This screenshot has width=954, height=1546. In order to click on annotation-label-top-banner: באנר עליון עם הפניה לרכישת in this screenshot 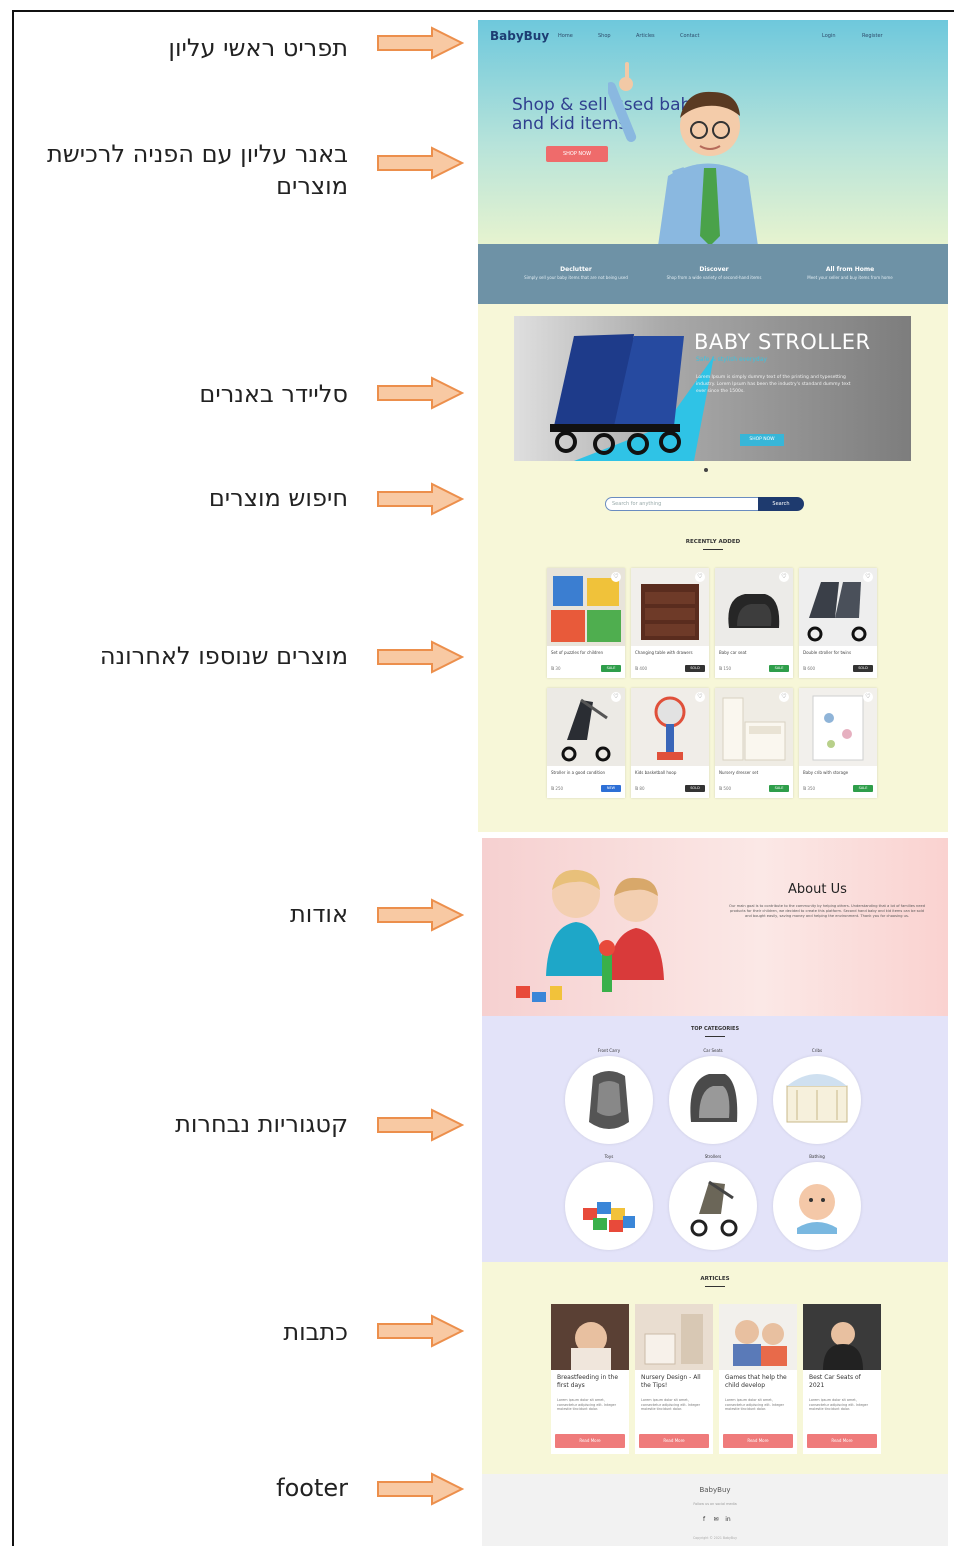, I will do `click(197, 154)`.